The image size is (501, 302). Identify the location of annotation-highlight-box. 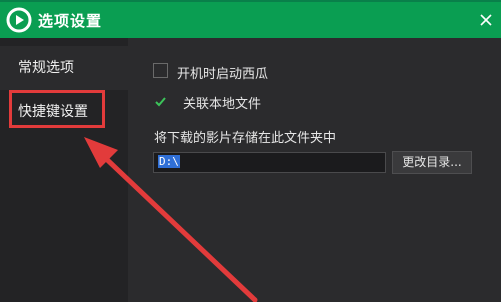
(57, 109).